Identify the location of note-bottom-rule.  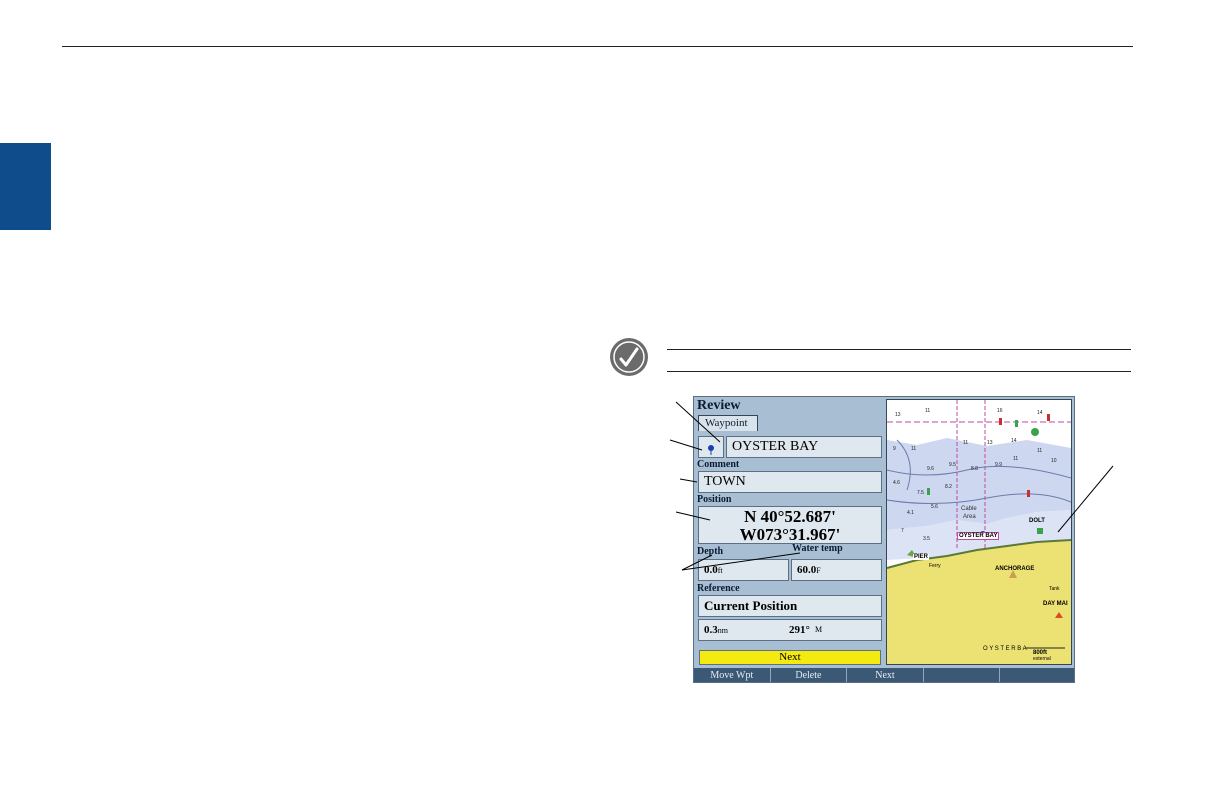
(899, 371).